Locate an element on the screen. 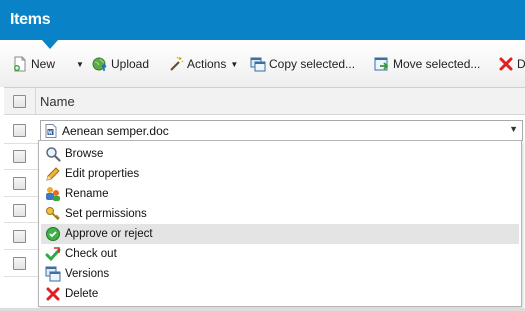 The height and width of the screenshot is (311, 525). new-dropdown-button: ▼ is located at coordinates (78, 64).